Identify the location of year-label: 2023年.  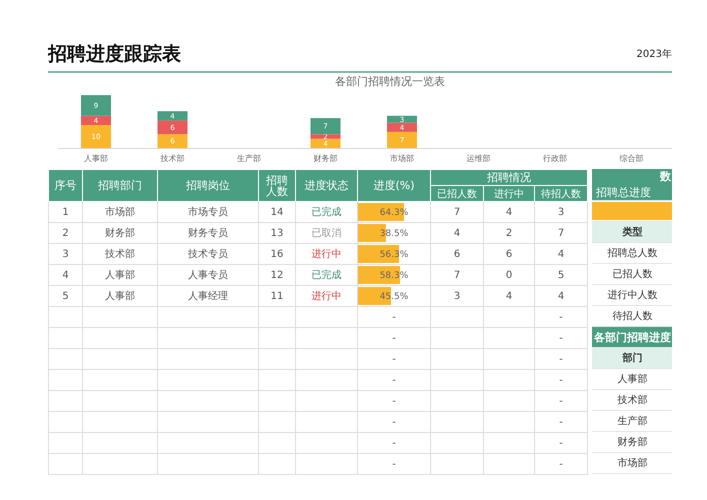
(654, 55).